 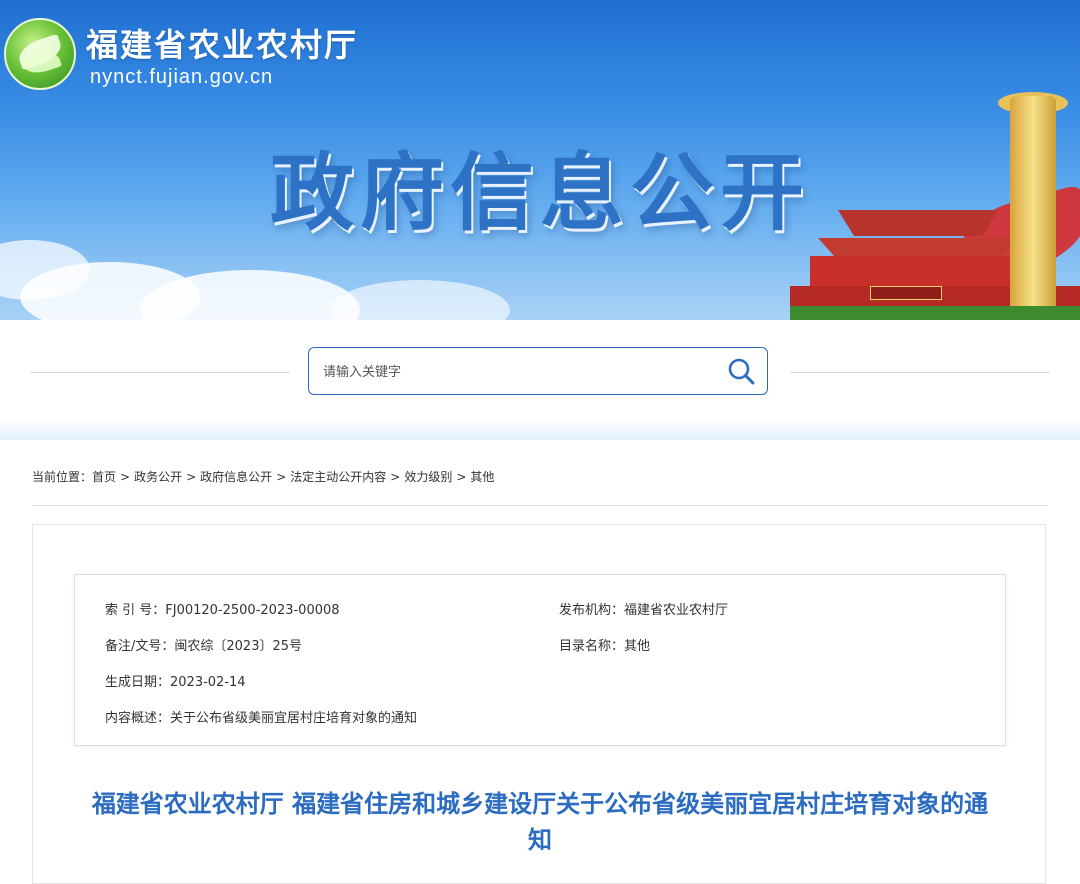 I want to click on breadcrumb-item: 法定主动公开内容, so click(x=338, y=477).